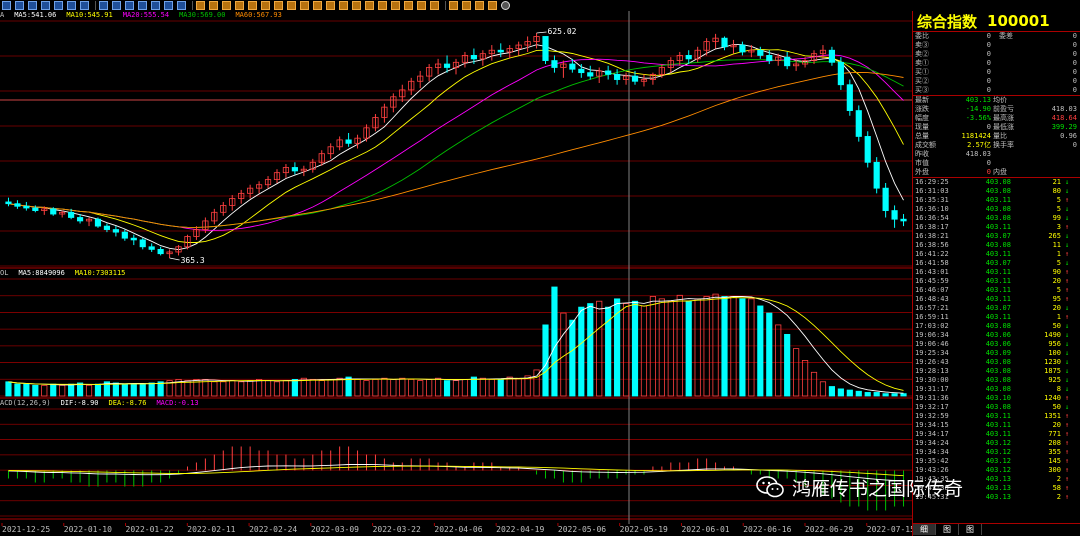  I want to click on stats-cell: 现量, so click(922, 127).